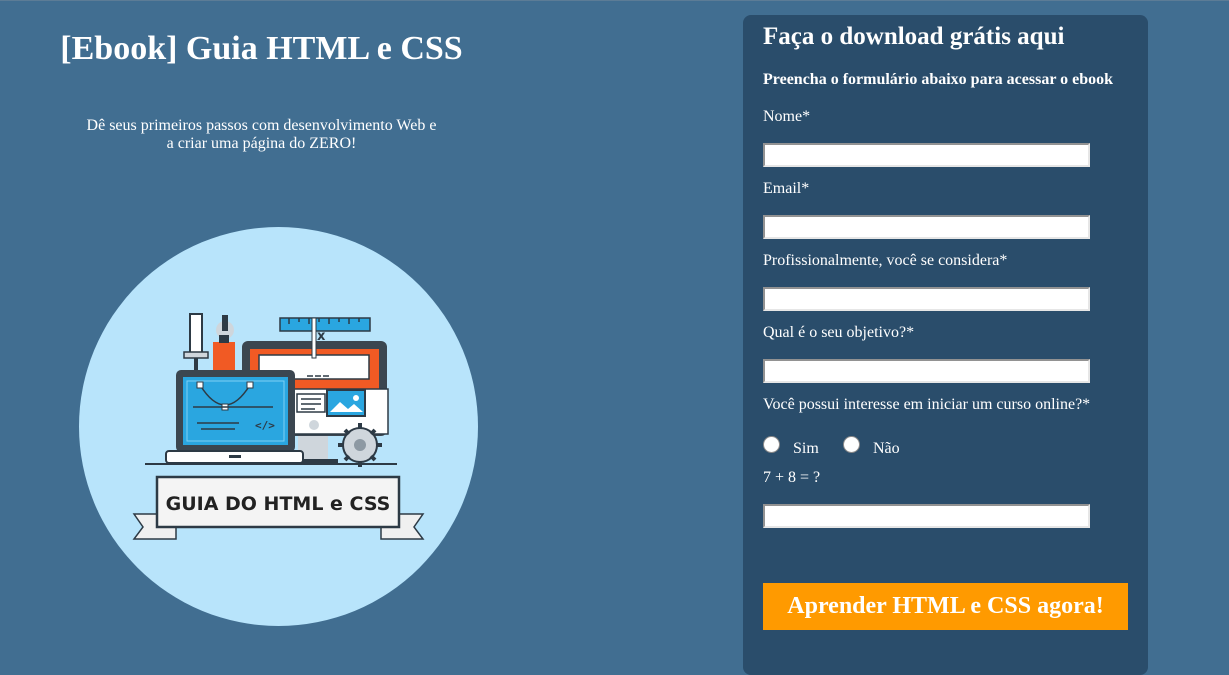 The image size is (1229, 675). Describe the element at coordinates (792, 477) in the screenshot. I see `captcha-label: 7 + 8 = ?` at that location.